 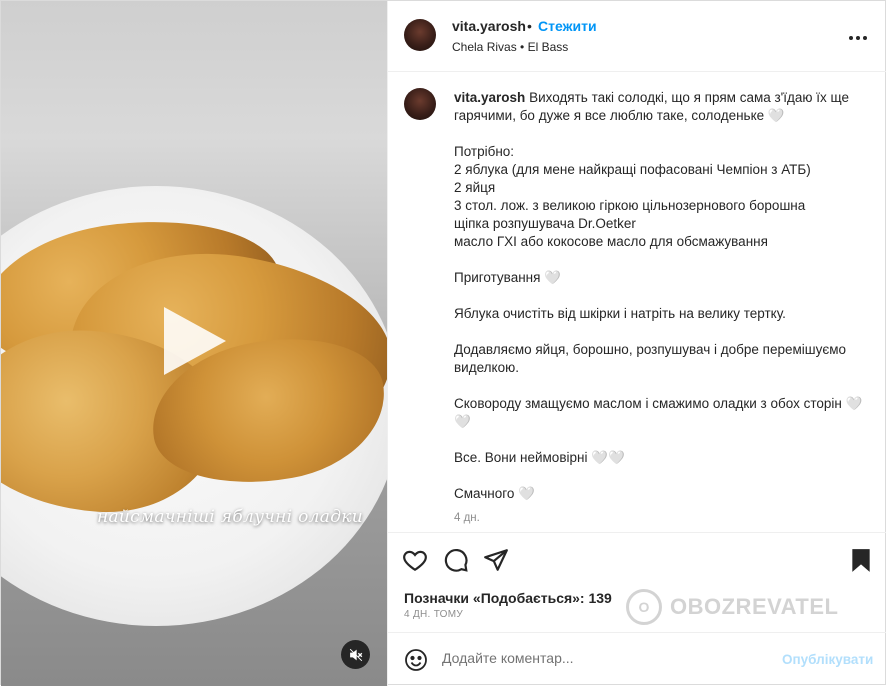 I want to click on audio-track: Chela Rivas • El Bass, so click(x=510, y=47).